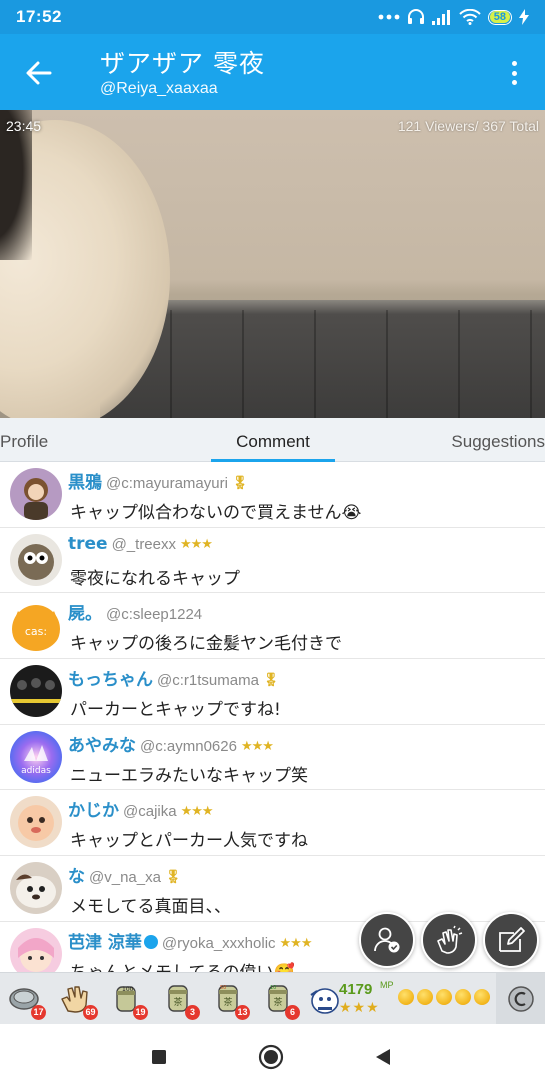 The width and height of the screenshot is (545, 1090). I want to click on c-coin-icon, so click(520, 999).